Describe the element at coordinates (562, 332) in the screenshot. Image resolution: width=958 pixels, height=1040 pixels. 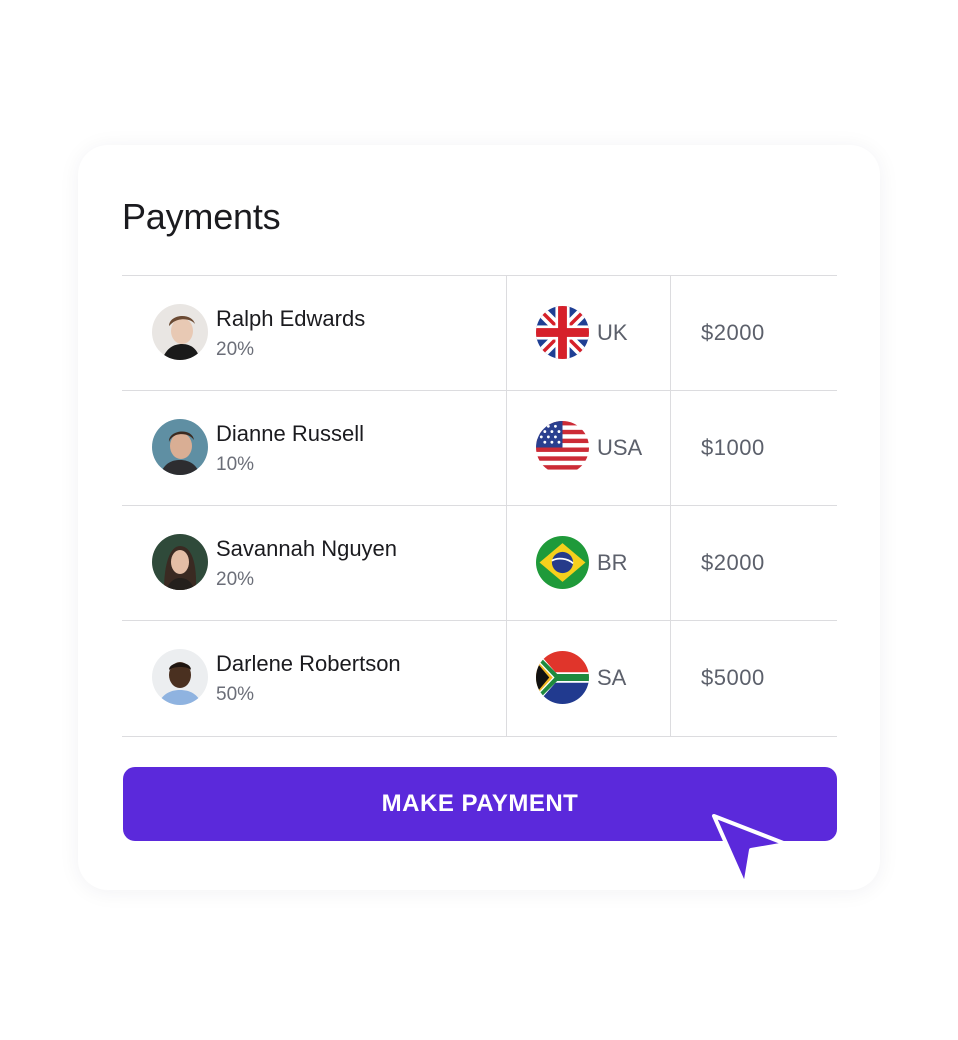
I see `uk-flag-icon` at that location.